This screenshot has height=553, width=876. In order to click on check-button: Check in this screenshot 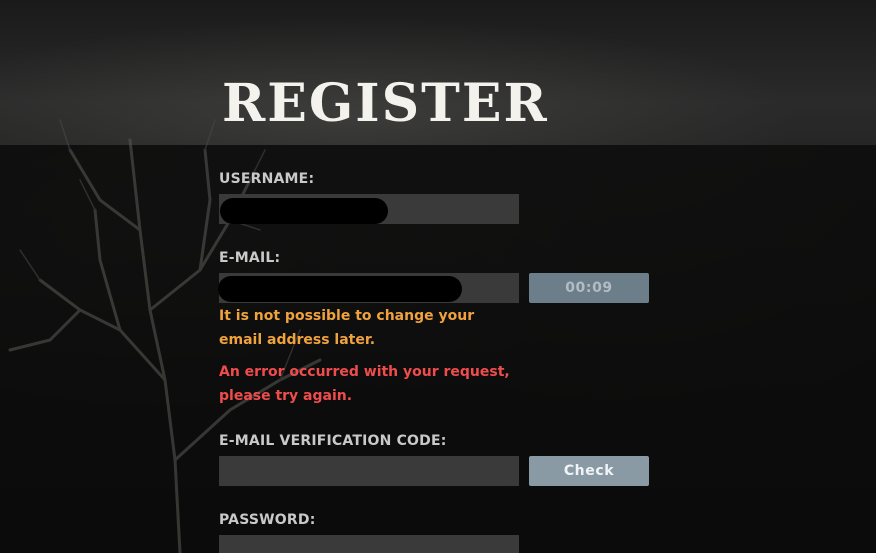, I will do `click(589, 471)`.